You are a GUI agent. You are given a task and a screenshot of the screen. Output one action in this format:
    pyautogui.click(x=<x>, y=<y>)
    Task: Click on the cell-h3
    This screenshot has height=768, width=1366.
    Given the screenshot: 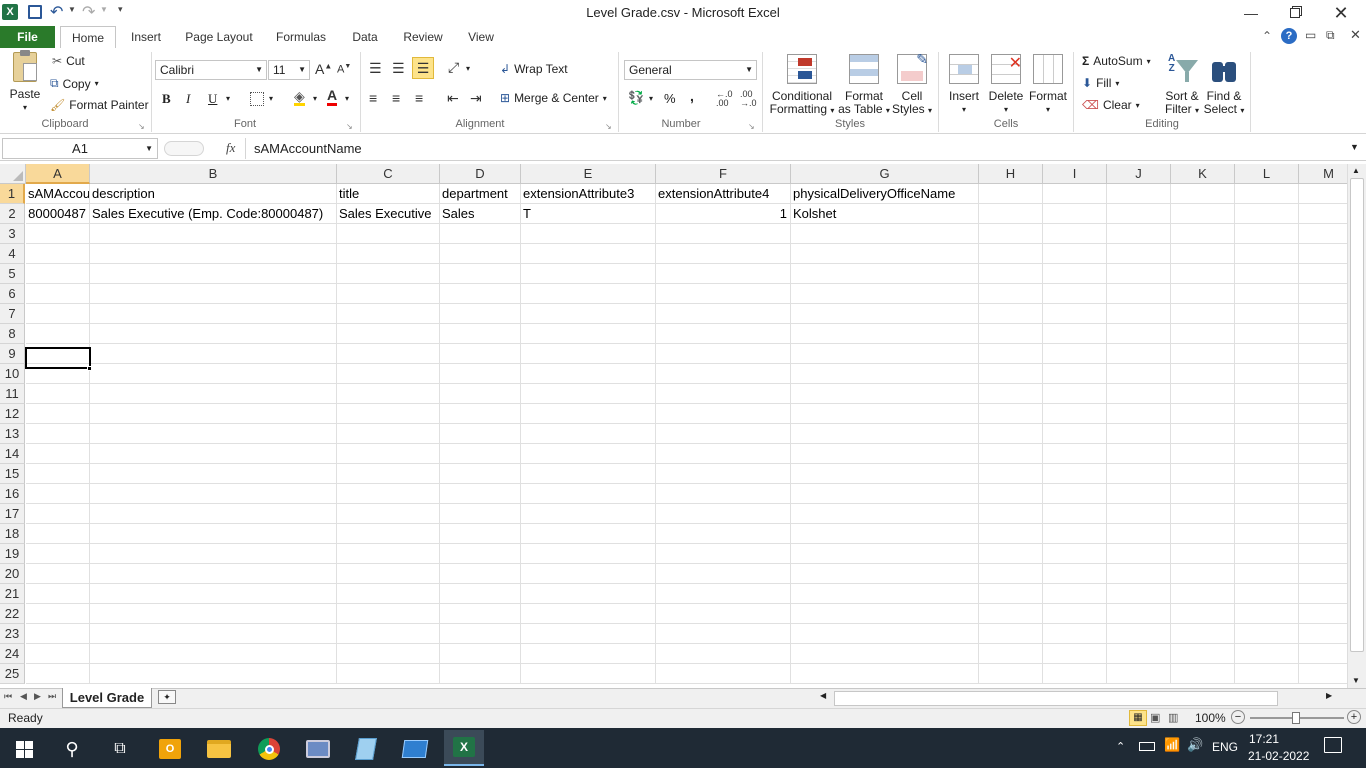 What is the action you would take?
    pyautogui.click(x=1011, y=234)
    